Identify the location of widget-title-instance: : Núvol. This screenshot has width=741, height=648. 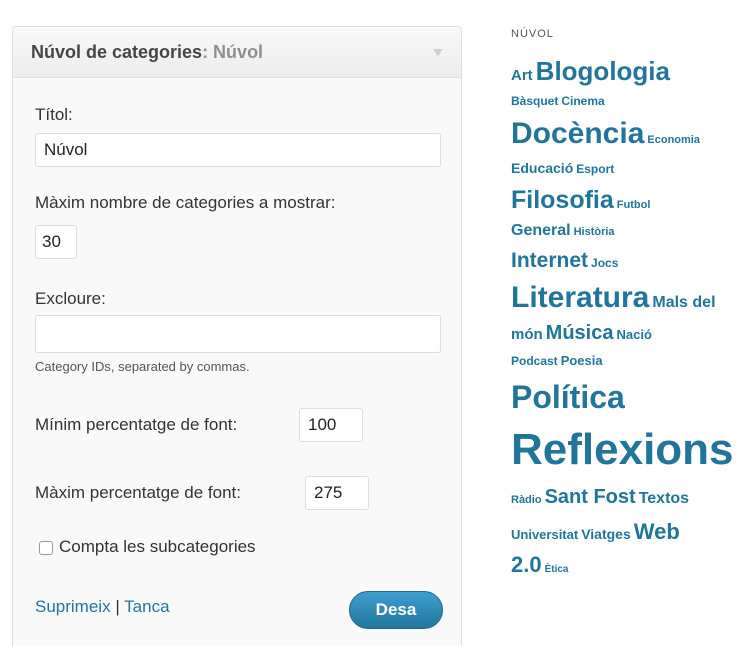
(233, 52).